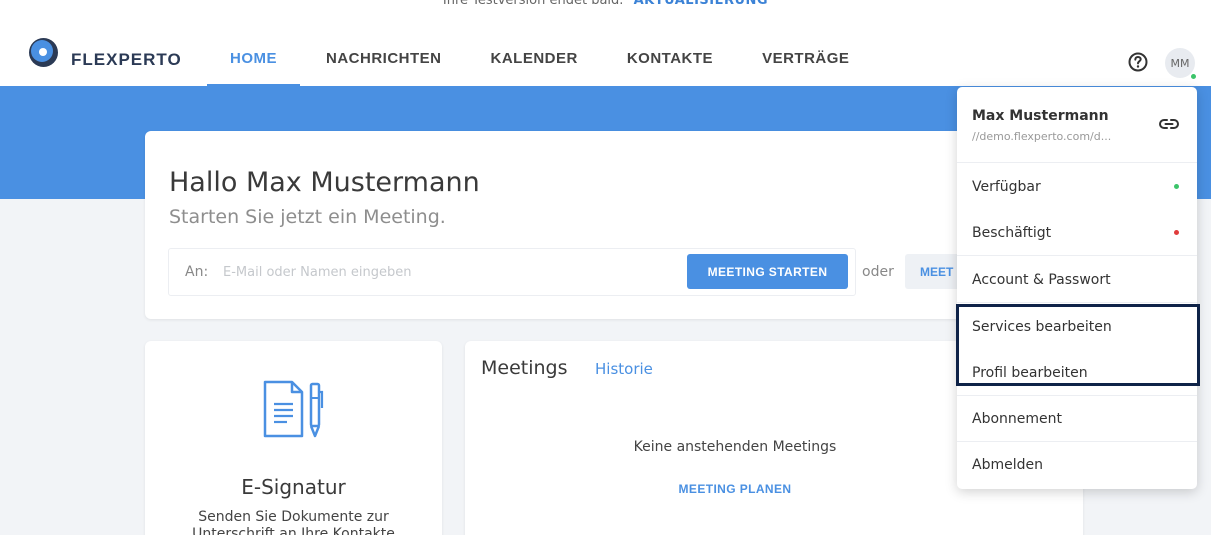 Image resolution: width=1211 pixels, height=535 pixels. Describe the element at coordinates (43, 52) in the screenshot. I see `flexperto-logo-icon` at that location.